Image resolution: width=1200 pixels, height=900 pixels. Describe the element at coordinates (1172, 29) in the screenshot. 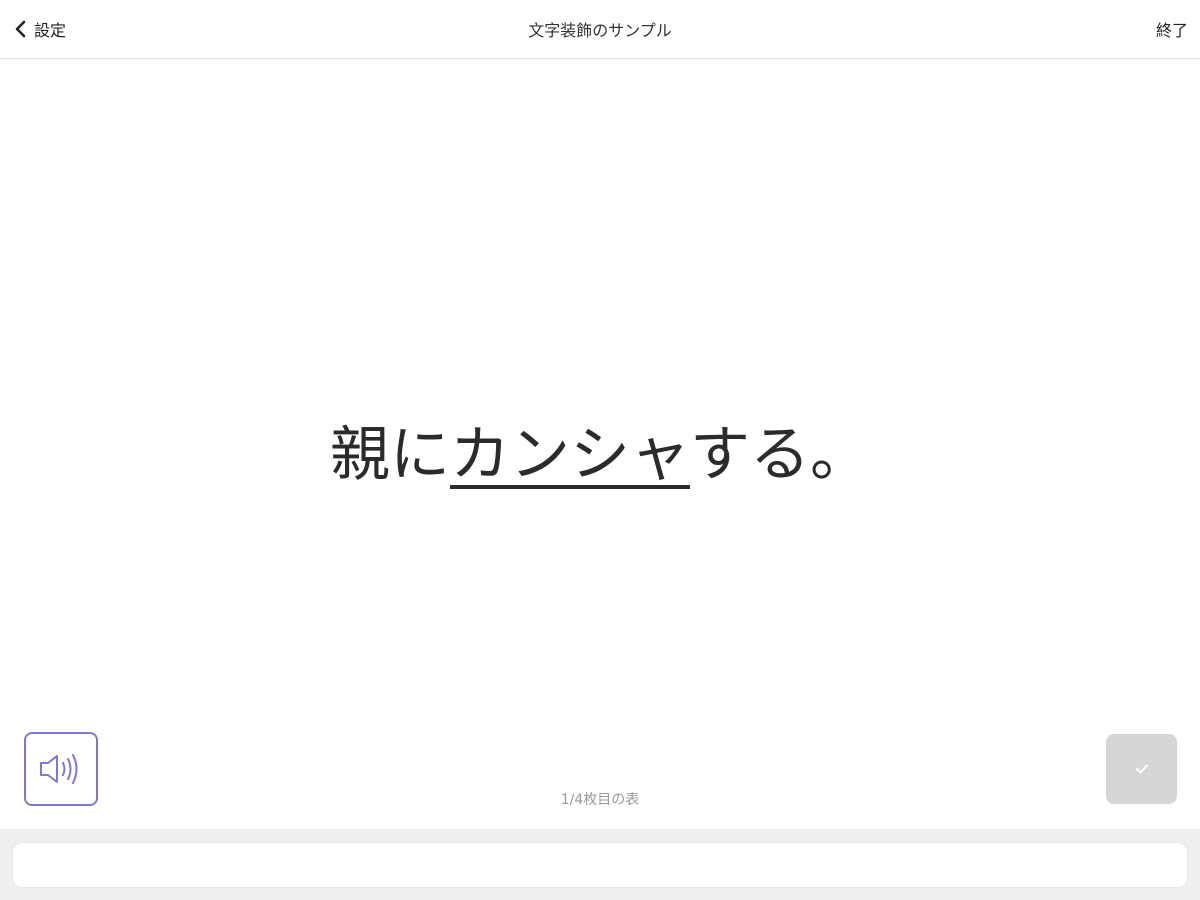

I see `done-button: 終了` at that location.